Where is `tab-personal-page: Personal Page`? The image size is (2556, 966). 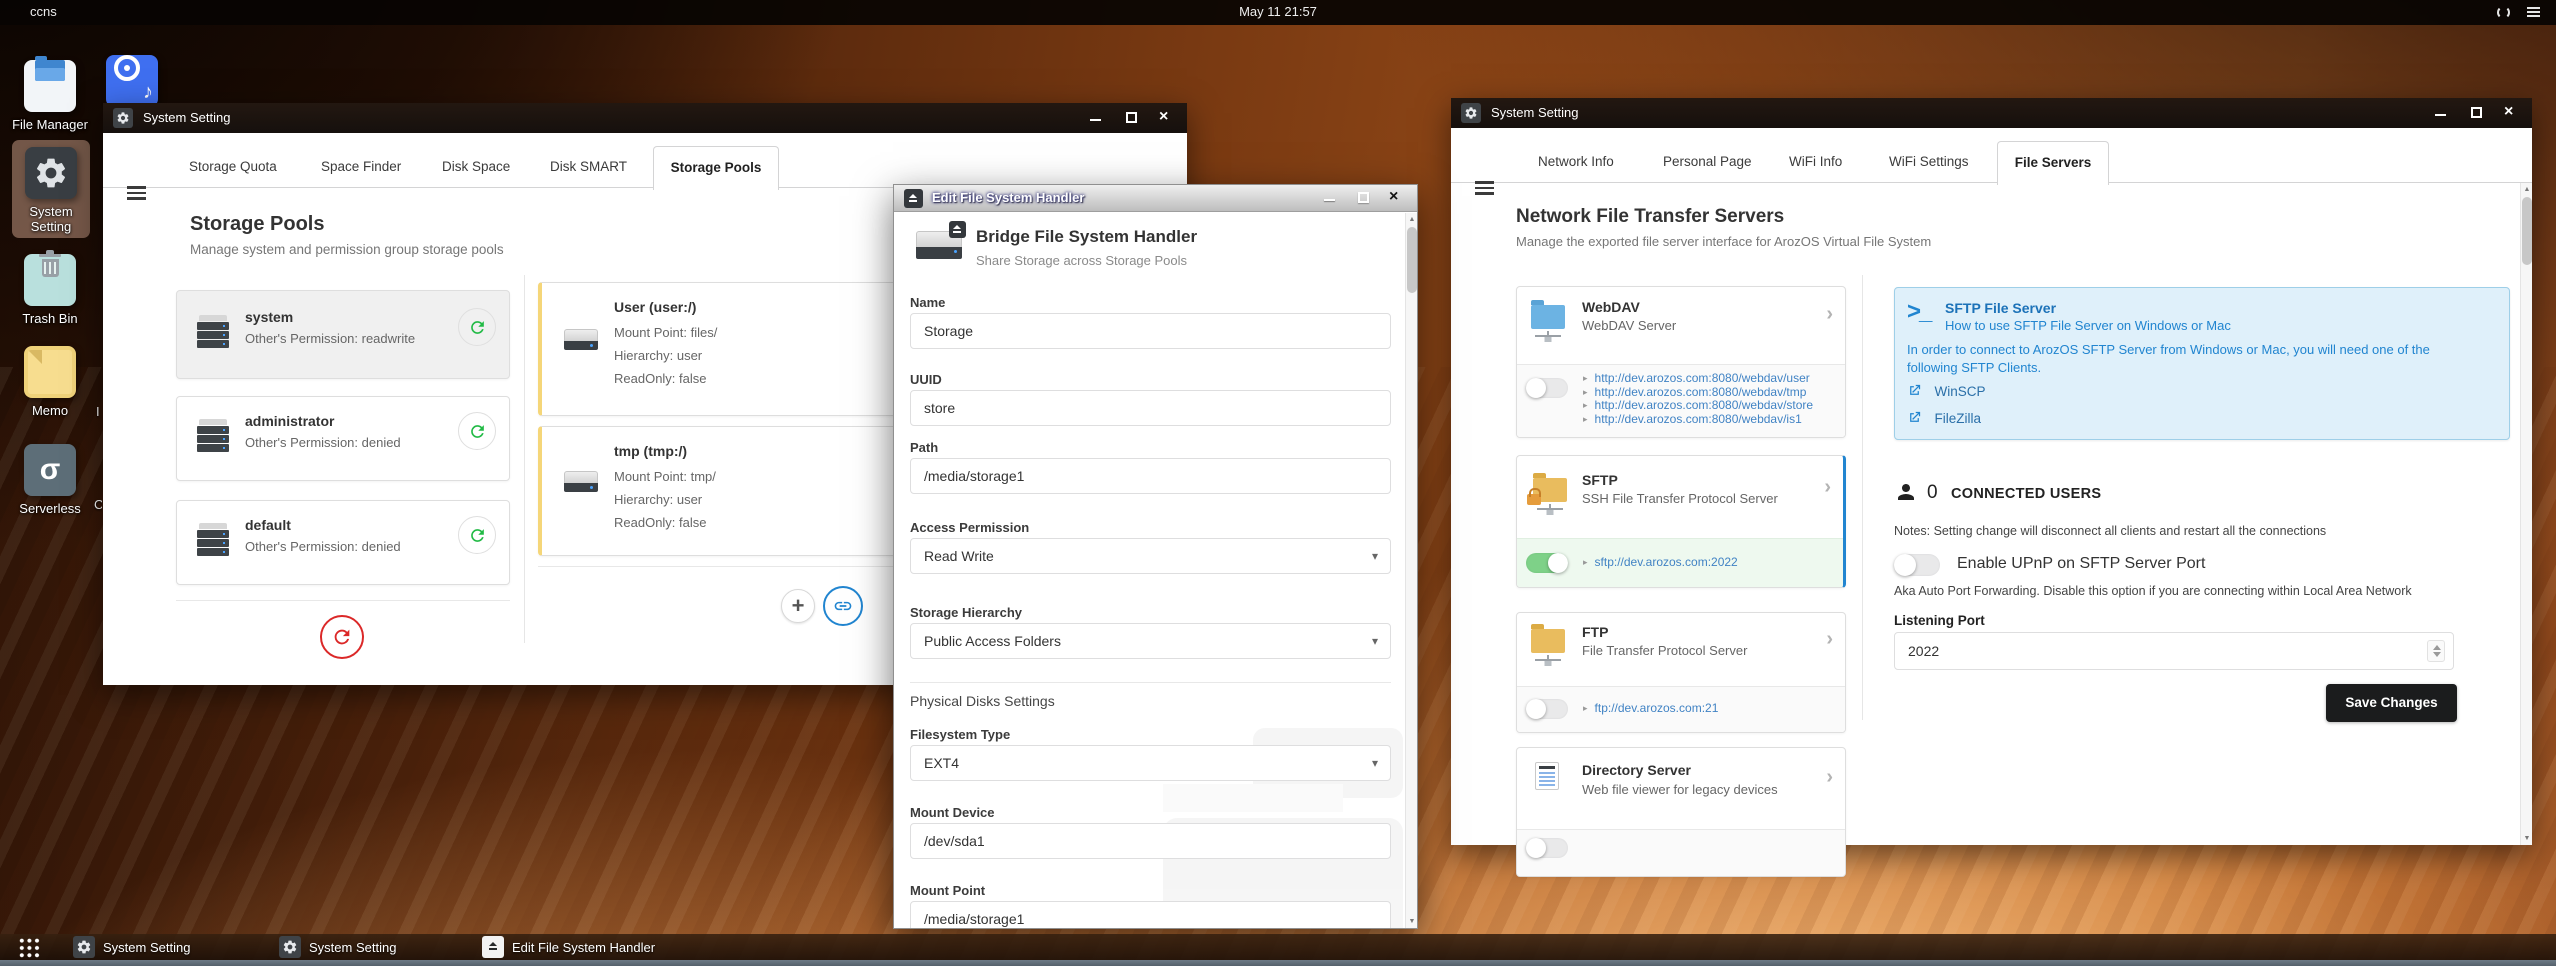 tab-personal-page: Personal Page is located at coordinates (1707, 161).